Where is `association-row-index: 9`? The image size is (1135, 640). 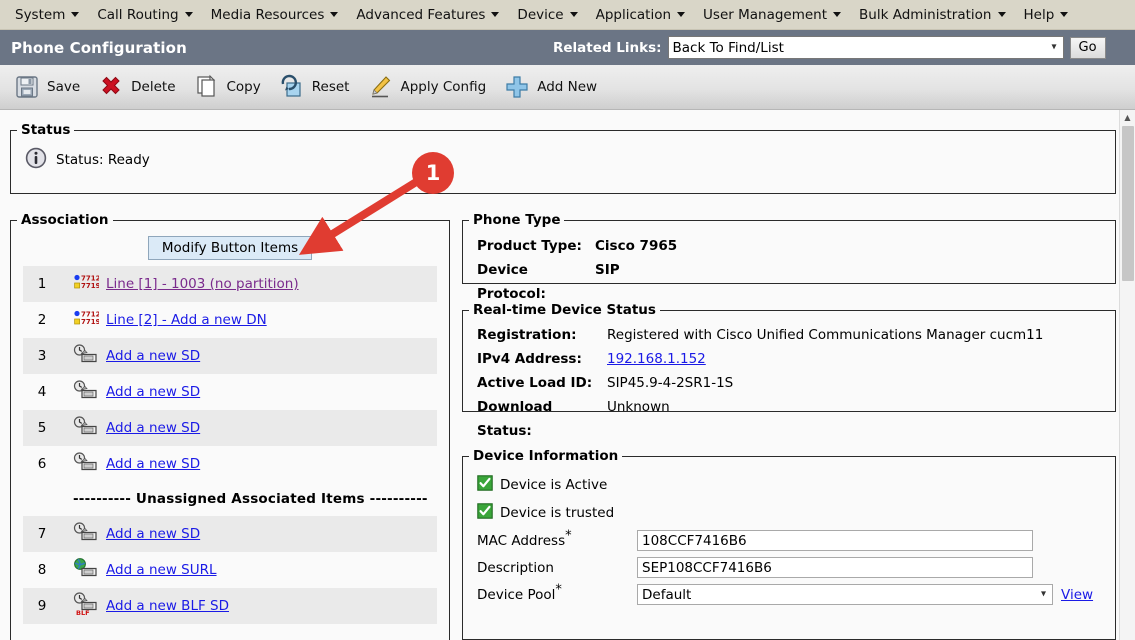 association-row-index: 9 is located at coordinates (42, 606).